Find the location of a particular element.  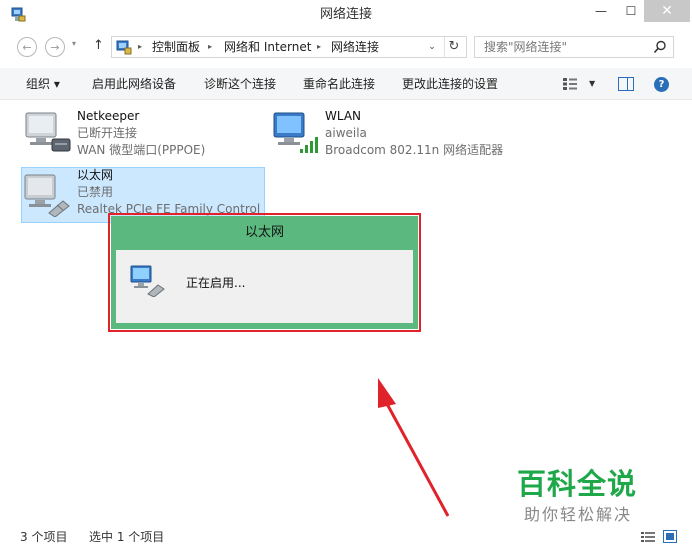

broadband-connection-icon is located at coordinates (48, 132).